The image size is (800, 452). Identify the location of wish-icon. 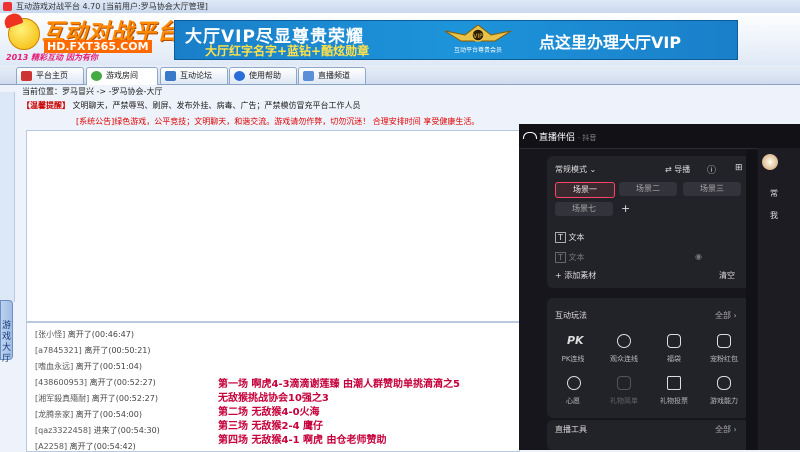
(574, 383).